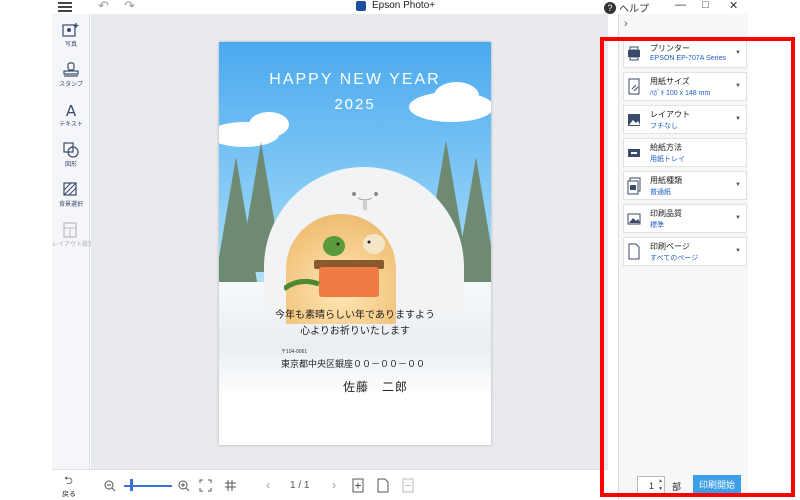 The width and height of the screenshot is (800, 500). Describe the element at coordinates (330, 484) in the screenshot. I see `bottom-bar: ⮌ 戻る ‹ 1 / 1 ›` at that location.